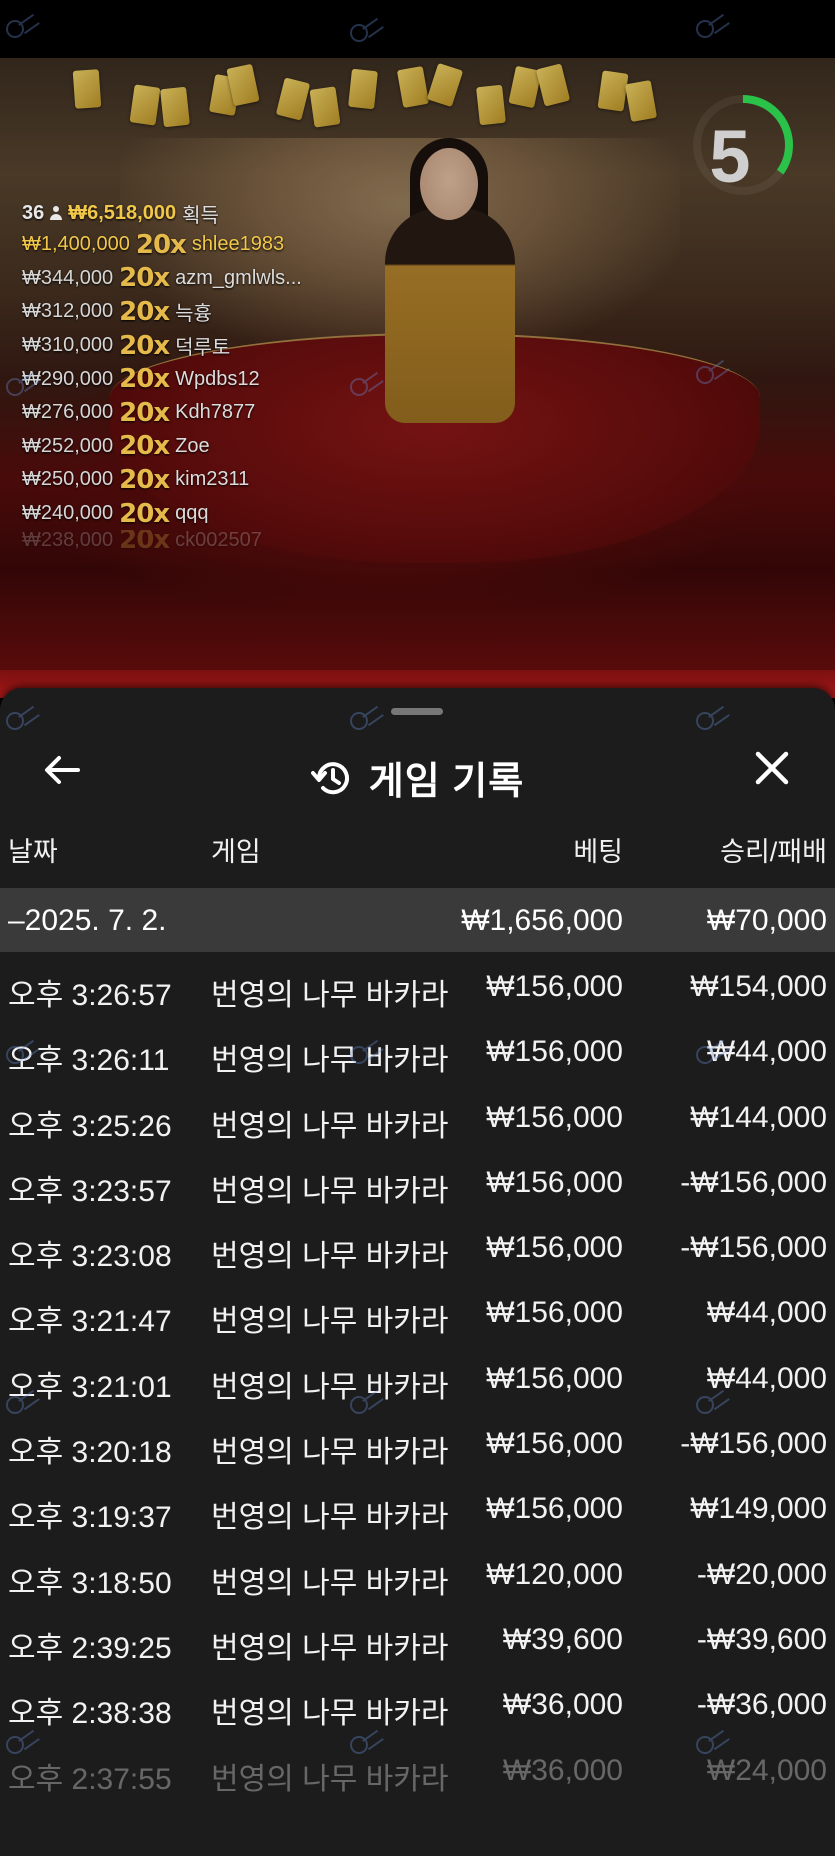 This screenshot has width=835, height=1856. I want to click on winner-row: ₩310,000 20x 덕루토, so click(162, 346).